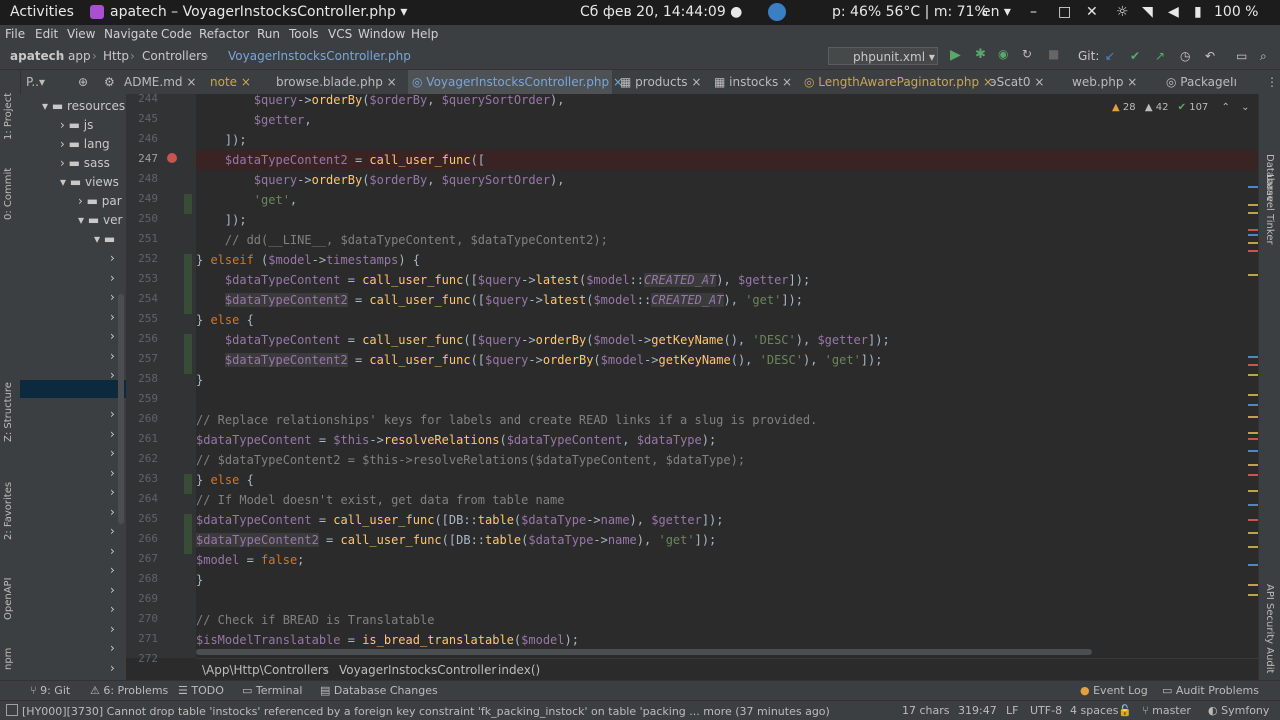 Image resolution: width=1280 pixels, height=720 pixels. What do you see at coordinates (76, 125) in the screenshot?
I see `tree-node-js: › ▬ js` at bounding box center [76, 125].